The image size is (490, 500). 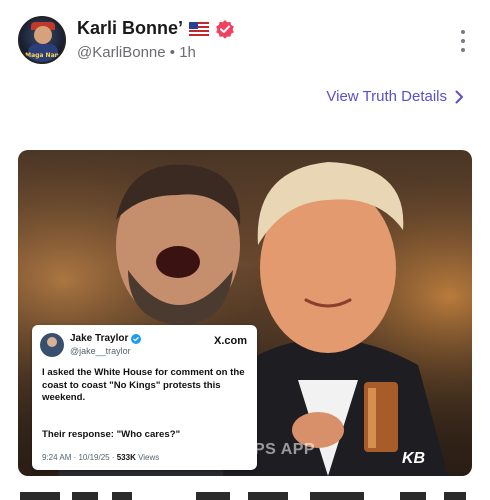 I want to click on us-flag-icon, so click(x=199, y=28).